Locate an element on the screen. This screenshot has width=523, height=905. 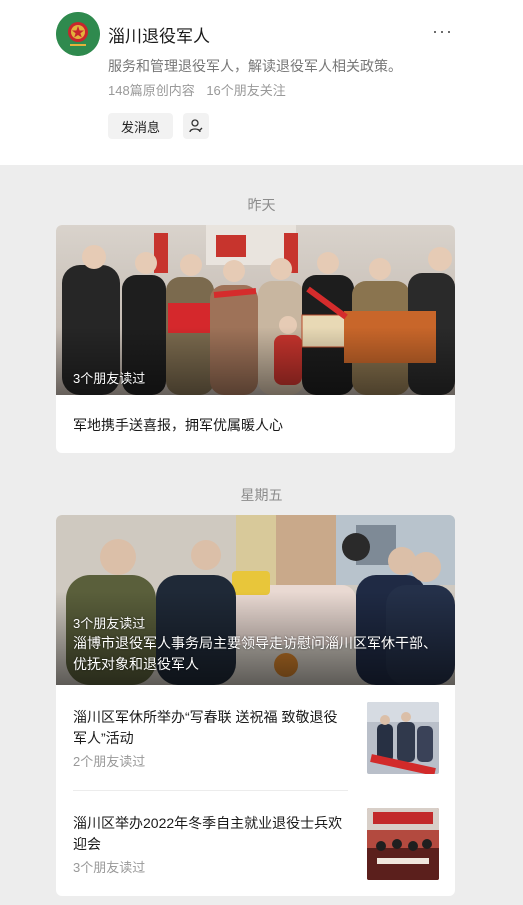
original-count: 148篇原创内容 is located at coordinates (151, 90).